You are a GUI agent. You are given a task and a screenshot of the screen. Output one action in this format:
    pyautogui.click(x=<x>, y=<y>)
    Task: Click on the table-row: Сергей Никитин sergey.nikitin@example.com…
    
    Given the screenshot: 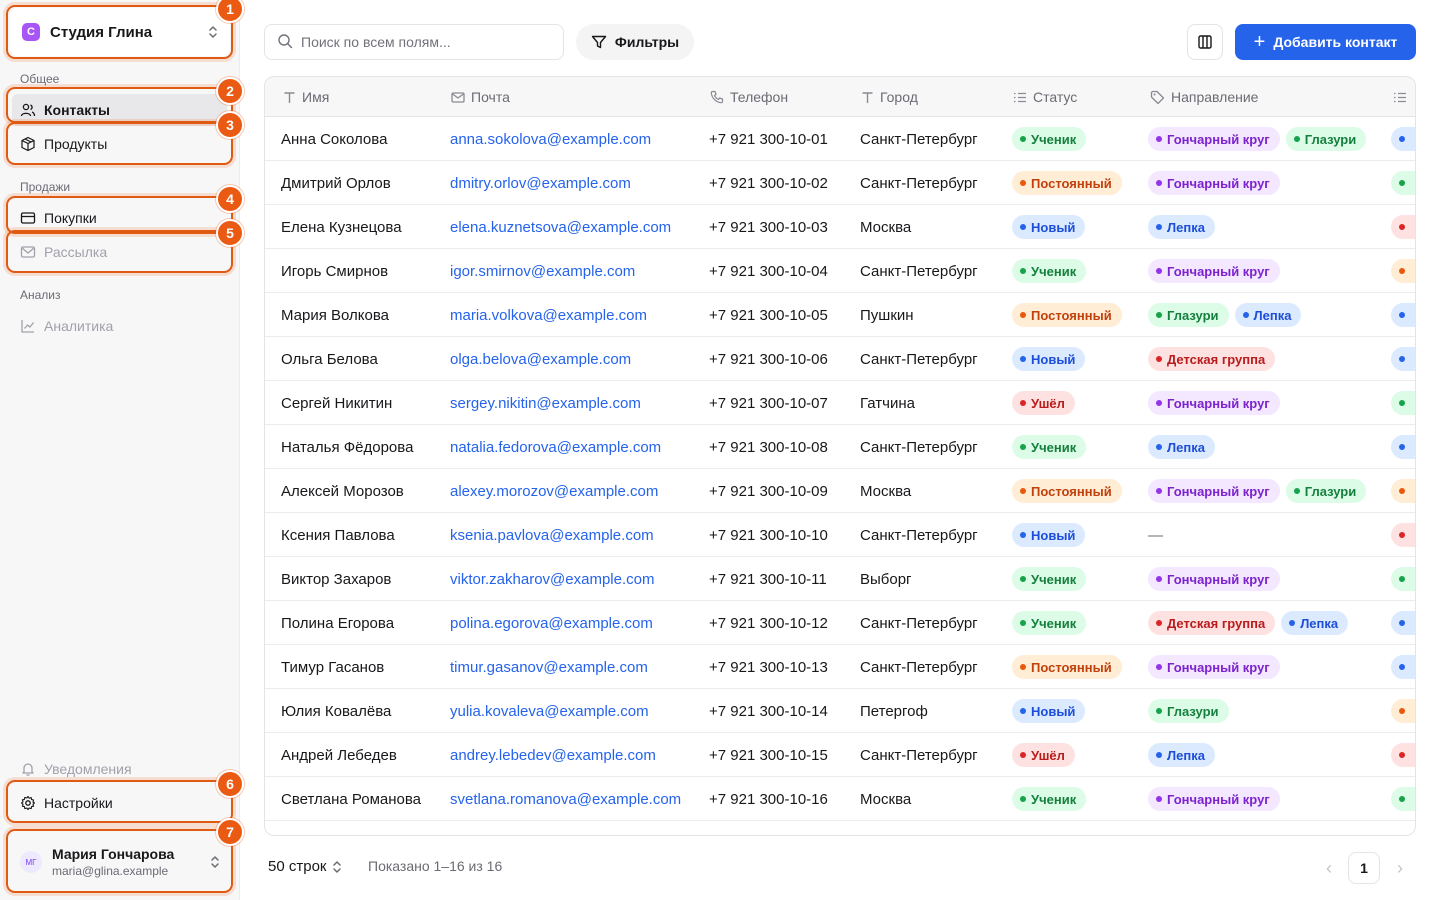 What is the action you would take?
    pyautogui.click(x=840, y=403)
    